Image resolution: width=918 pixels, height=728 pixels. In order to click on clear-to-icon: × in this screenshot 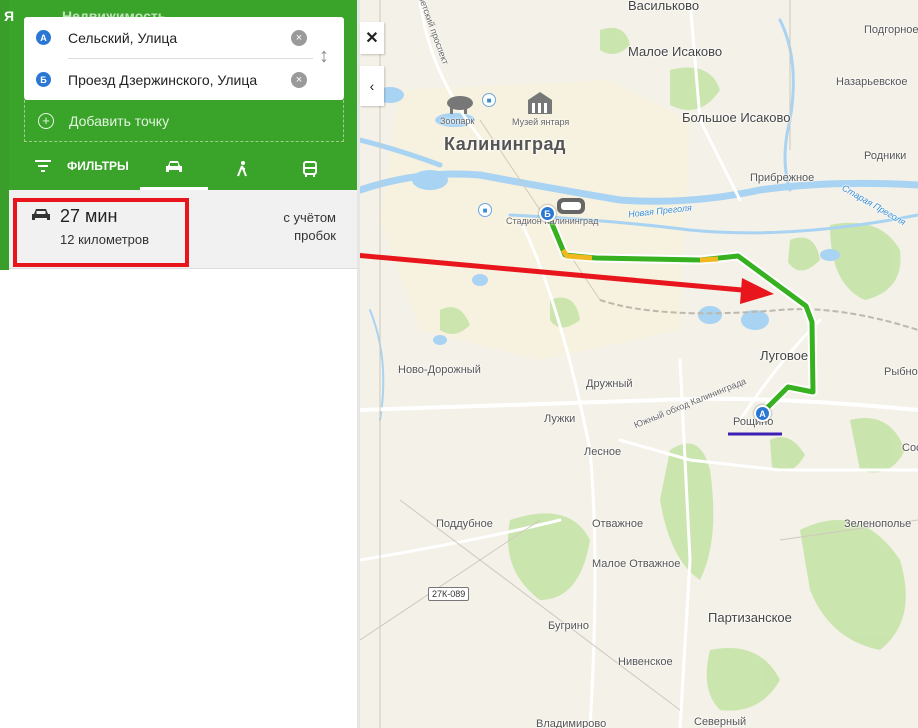, I will do `click(299, 79)`.